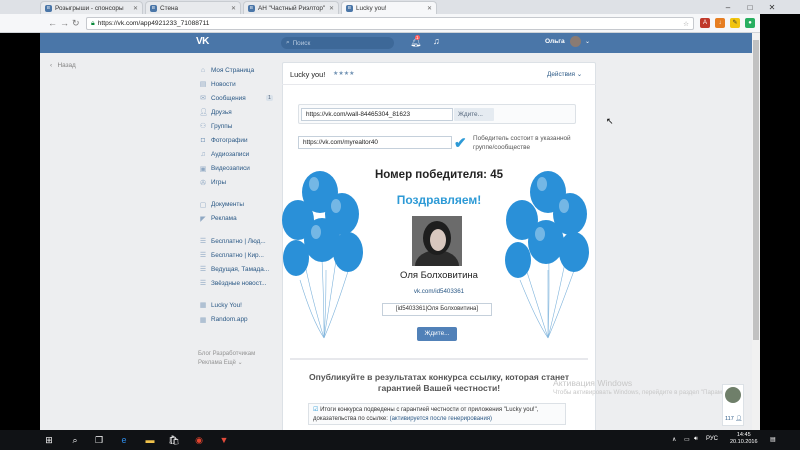 The width and height of the screenshot is (800, 450). Describe the element at coordinates (441, 419) in the screenshot. I see `notice-link: (активируется после генерирования)` at that location.